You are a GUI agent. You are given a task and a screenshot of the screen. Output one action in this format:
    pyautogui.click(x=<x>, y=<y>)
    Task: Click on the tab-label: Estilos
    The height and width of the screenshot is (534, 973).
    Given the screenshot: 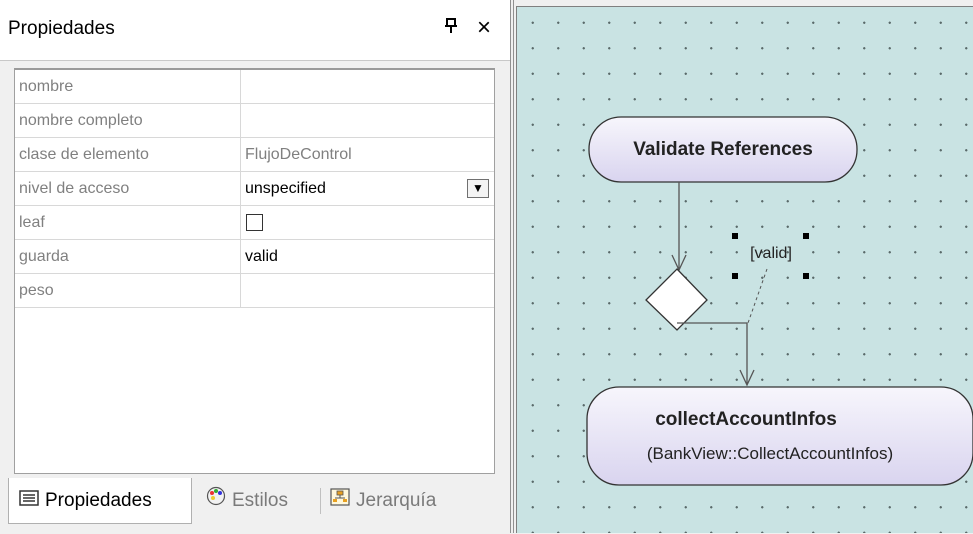 What is the action you would take?
    pyautogui.click(x=260, y=501)
    